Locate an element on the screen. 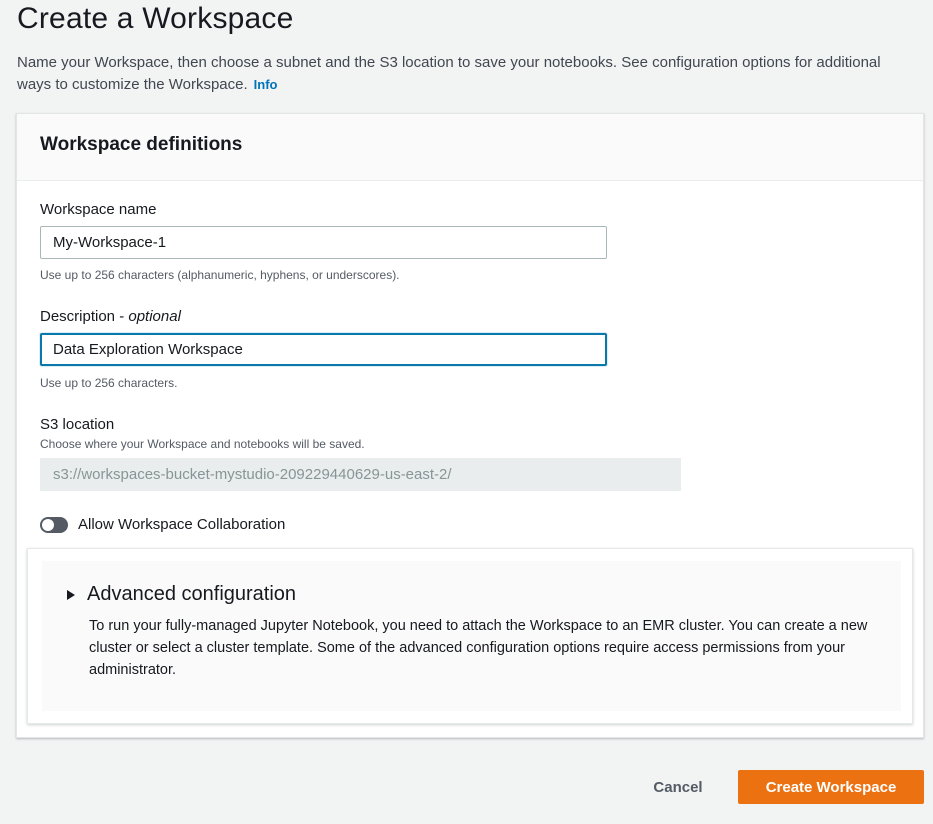 This screenshot has width=933, height=824. cancel-button: Cancel is located at coordinates (678, 787).